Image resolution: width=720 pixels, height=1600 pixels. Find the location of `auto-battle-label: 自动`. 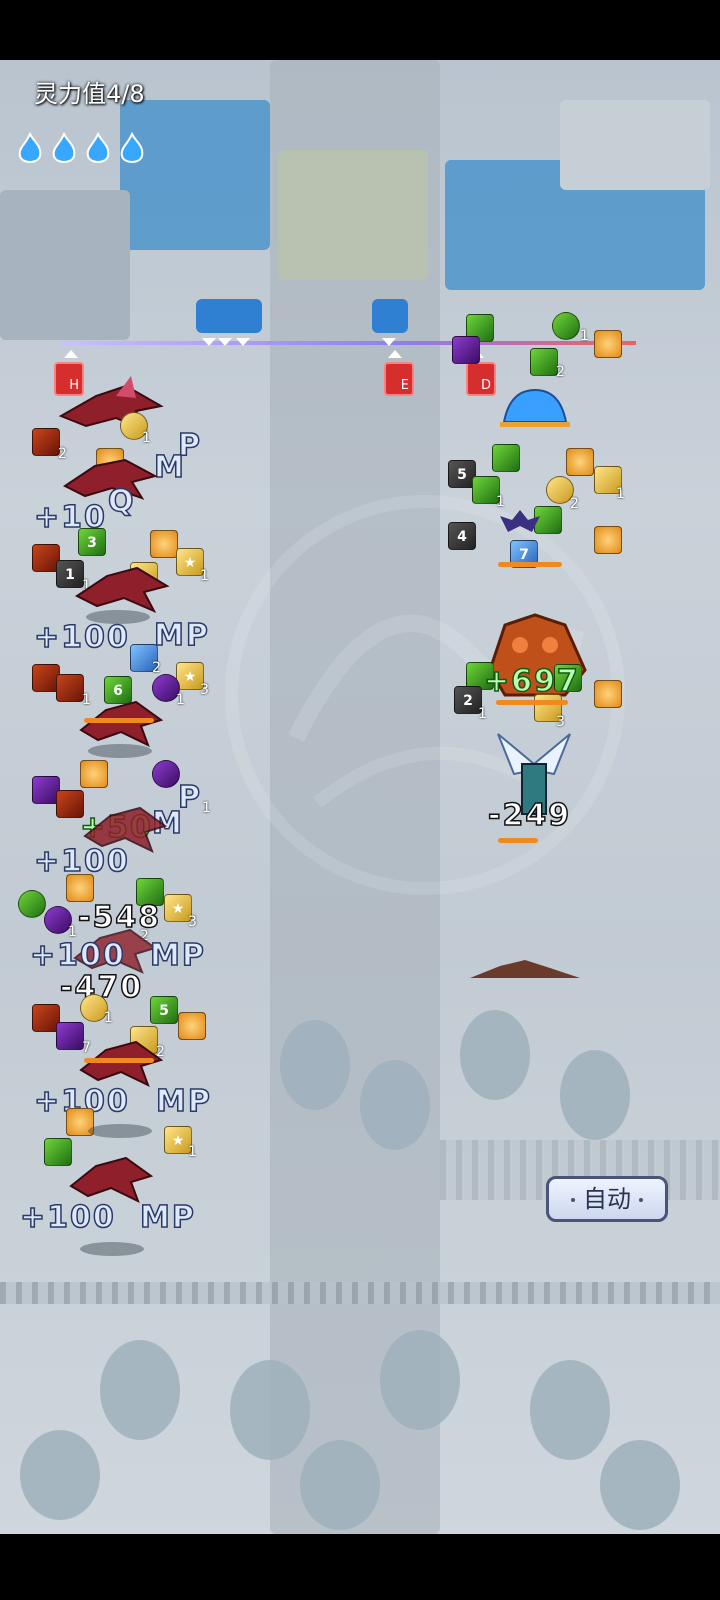

auto-battle-label: 自动 is located at coordinates (607, 1199).